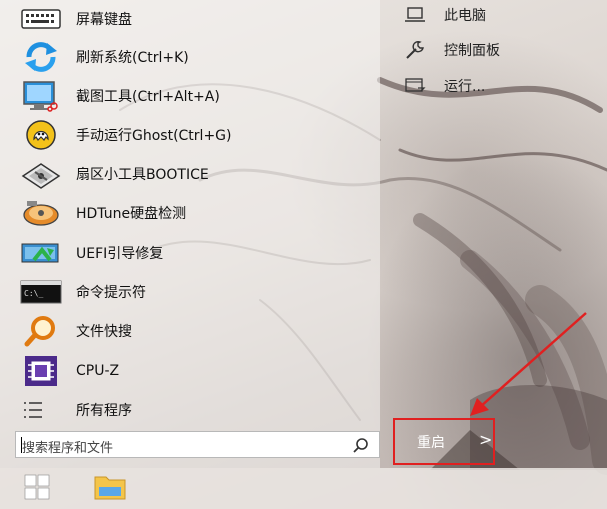  What do you see at coordinates (431, 443) in the screenshot?
I see `restart-label: 重启` at bounding box center [431, 443].